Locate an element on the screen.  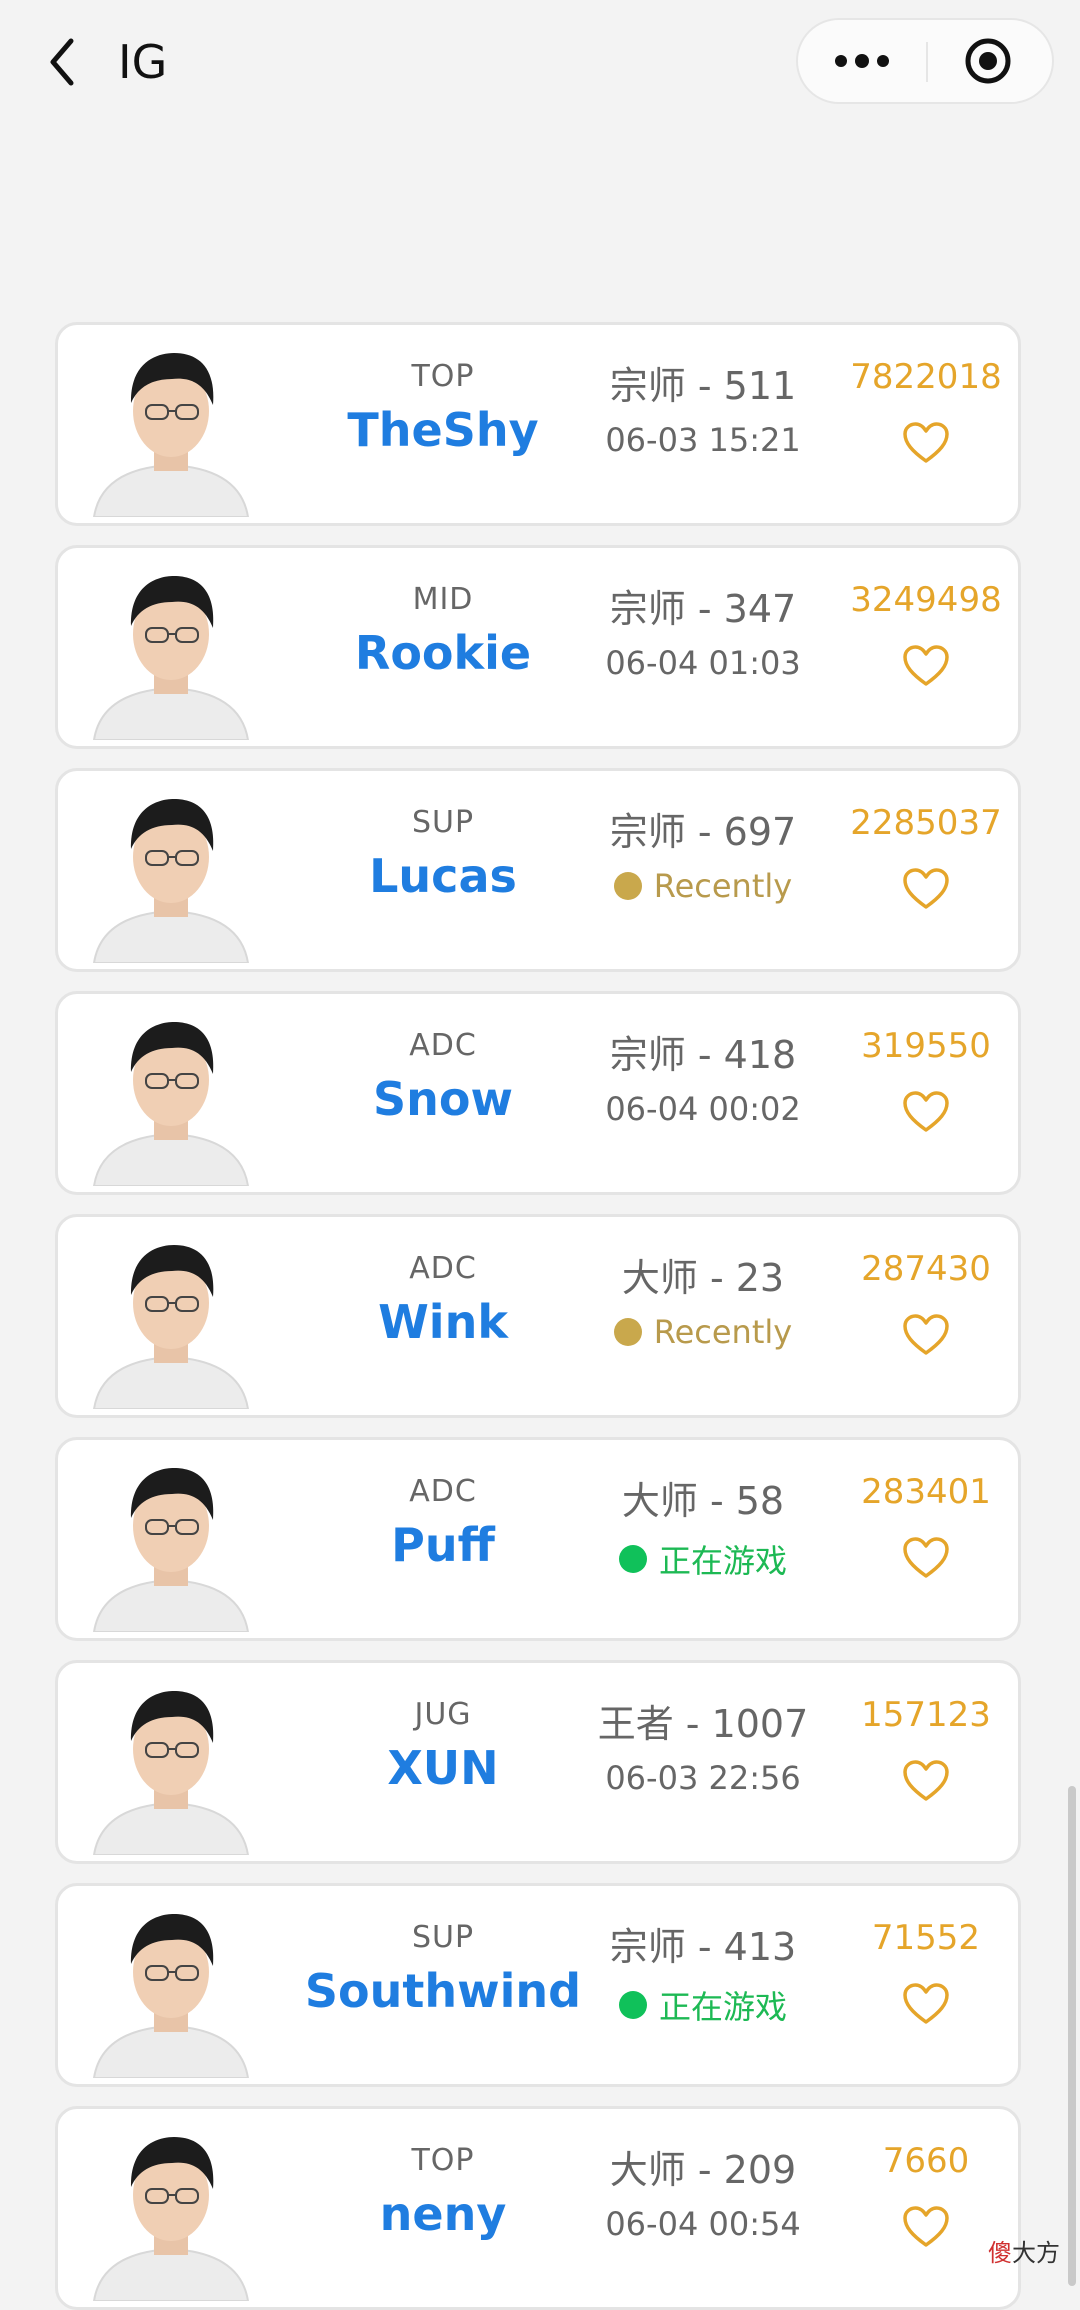
player-status: 06-03 22:56 is located at coordinates (703, 1778).